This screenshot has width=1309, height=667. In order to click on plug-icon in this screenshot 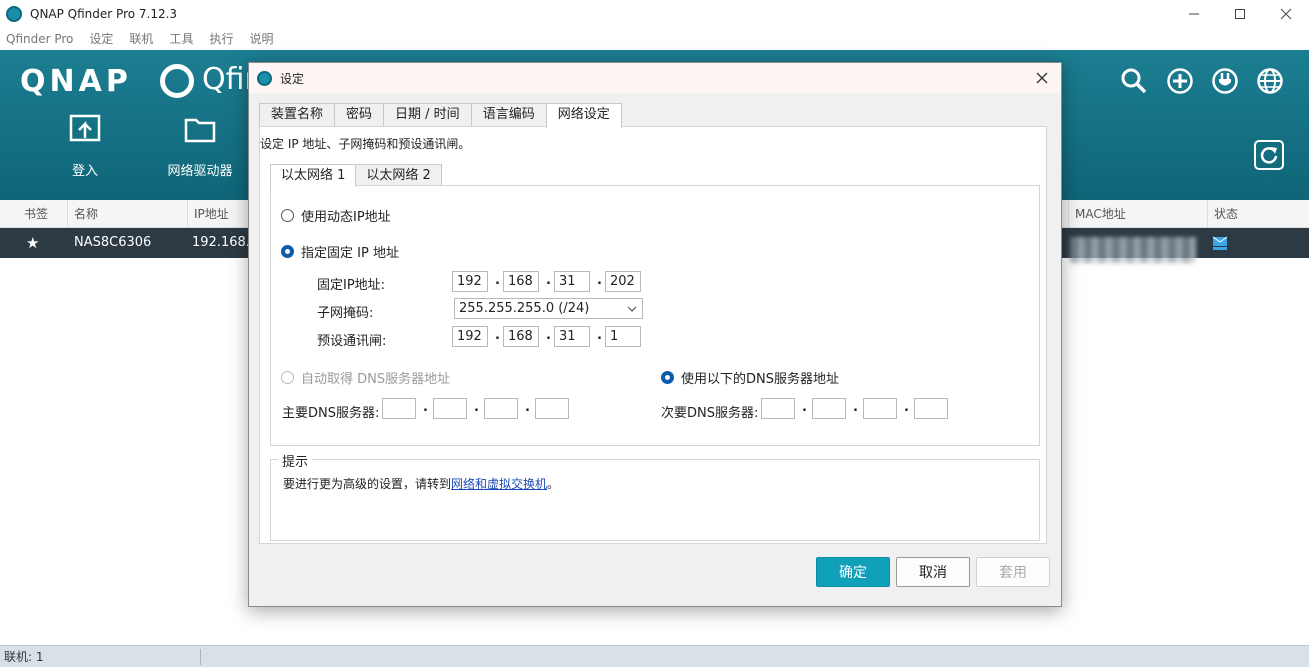, I will do `click(1225, 81)`.